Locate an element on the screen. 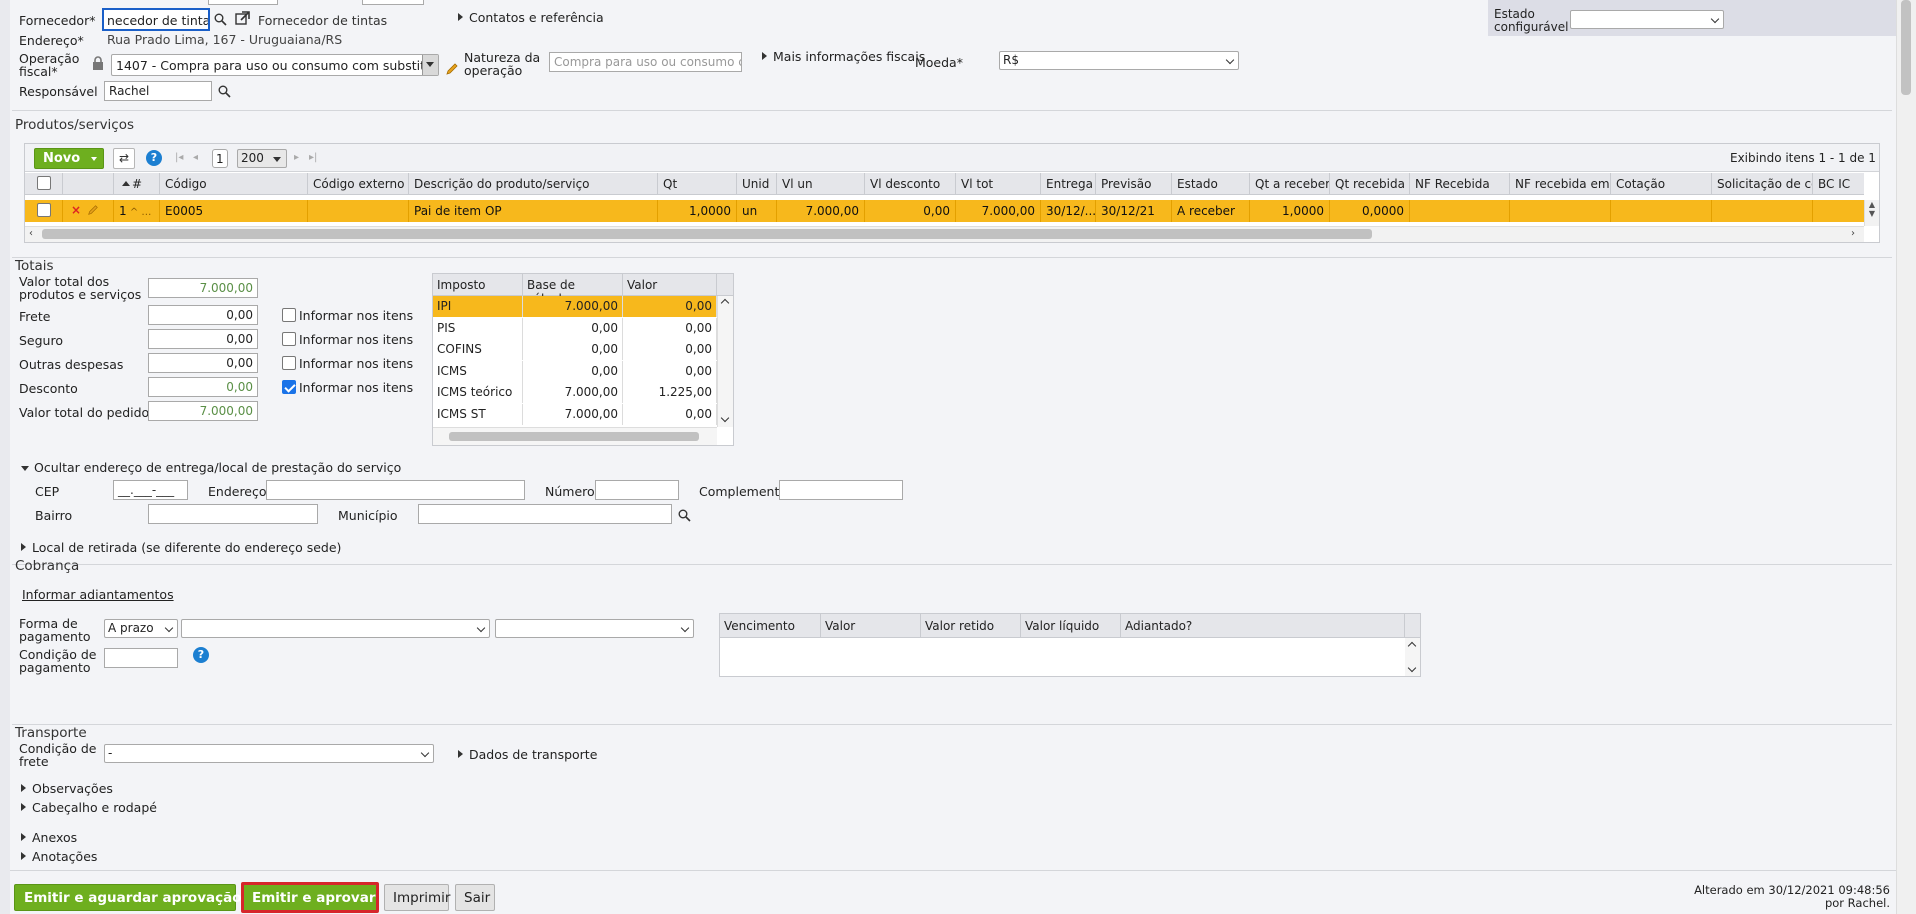 The width and height of the screenshot is (1916, 914). right-scrollbar is located at coordinates (1906, 457).